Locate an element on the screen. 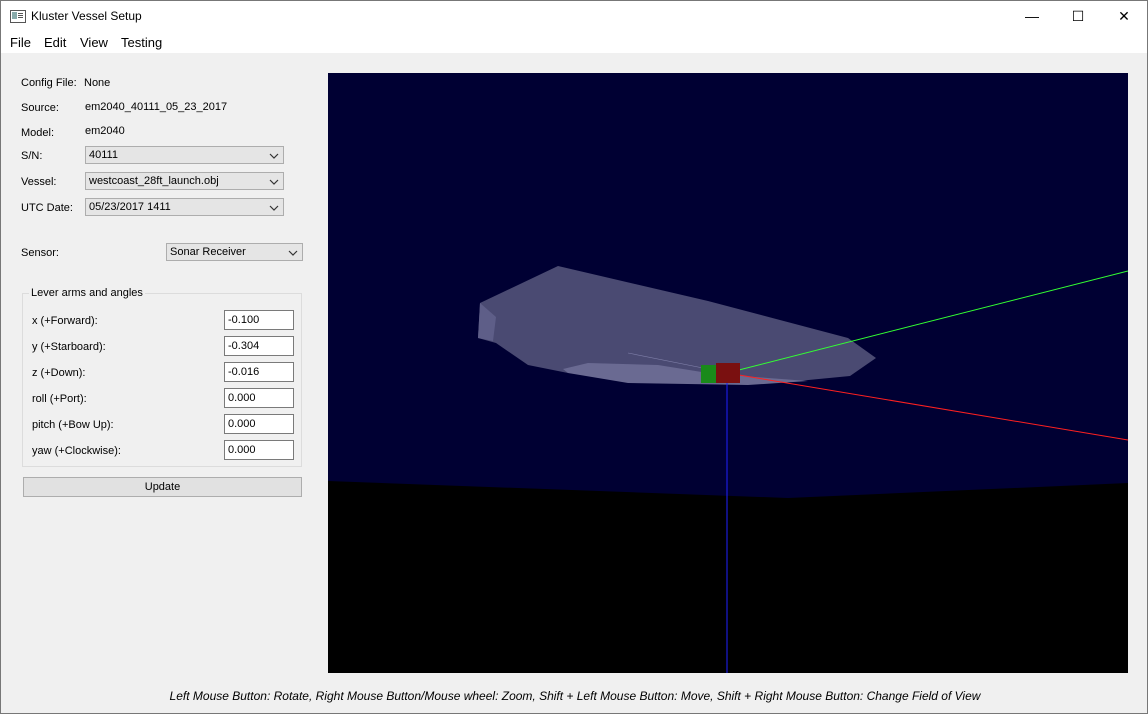  lever-arms-title: Lever arms and angles is located at coordinates (87, 293).